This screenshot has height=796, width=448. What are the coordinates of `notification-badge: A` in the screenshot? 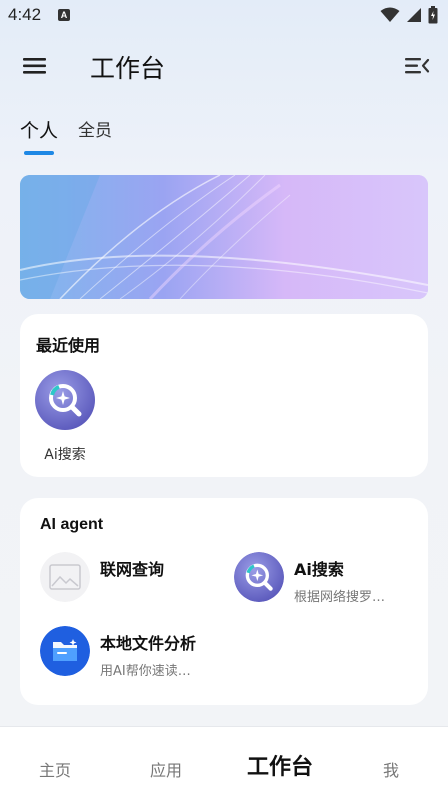 It's located at (64, 15).